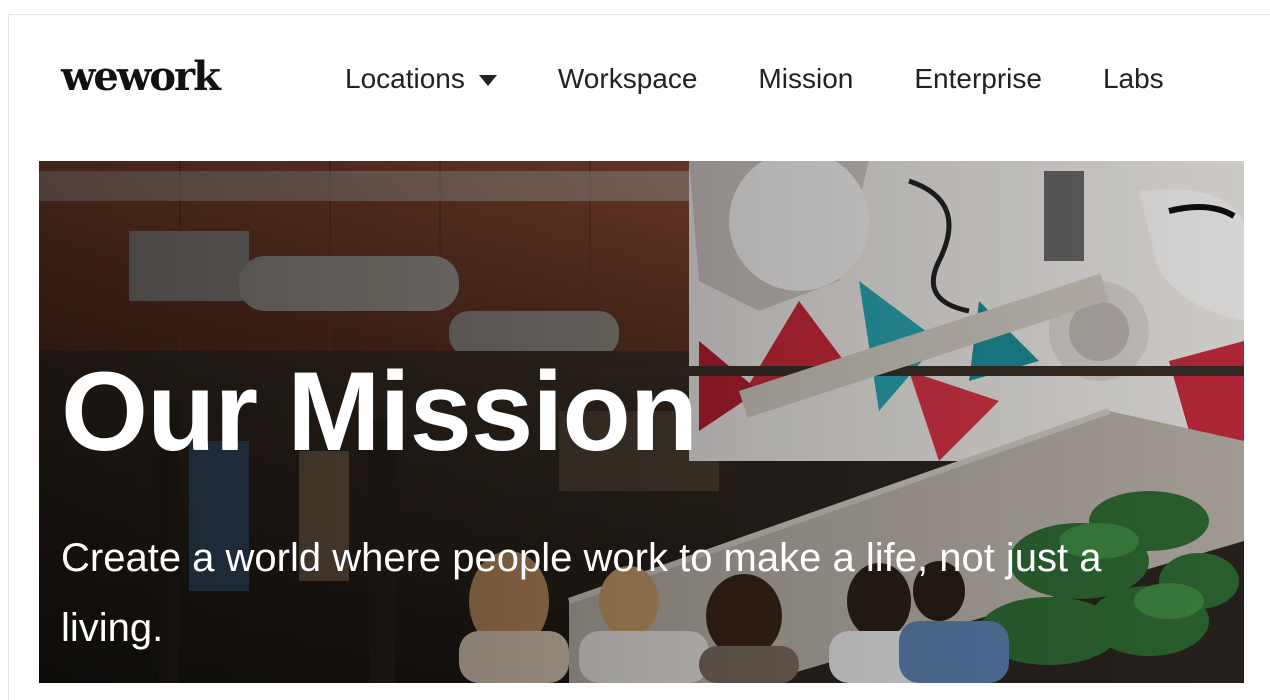 The image size is (1270, 700). I want to click on nav-locations: Locations, so click(421, 79).